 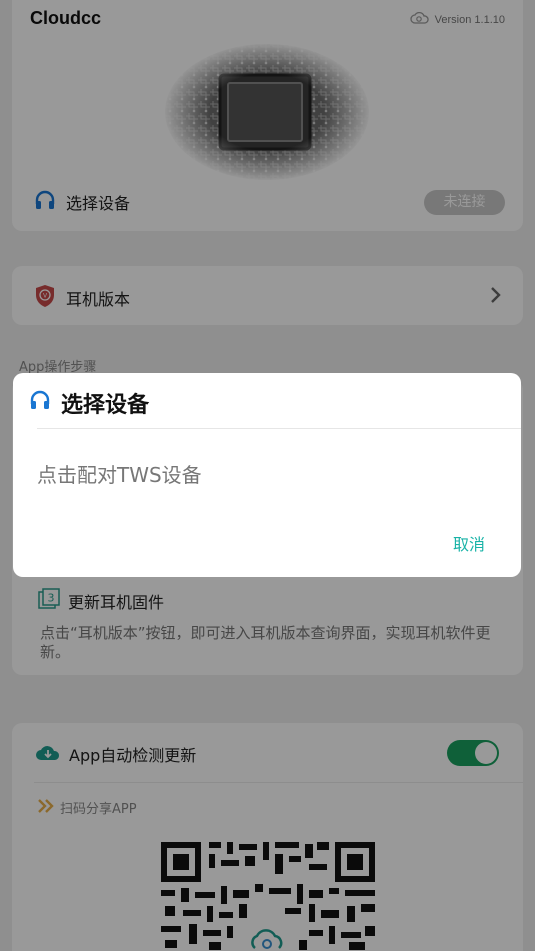 I want to click on dialog-message: 点击配对TWS设备, so click(x=119, y=475).